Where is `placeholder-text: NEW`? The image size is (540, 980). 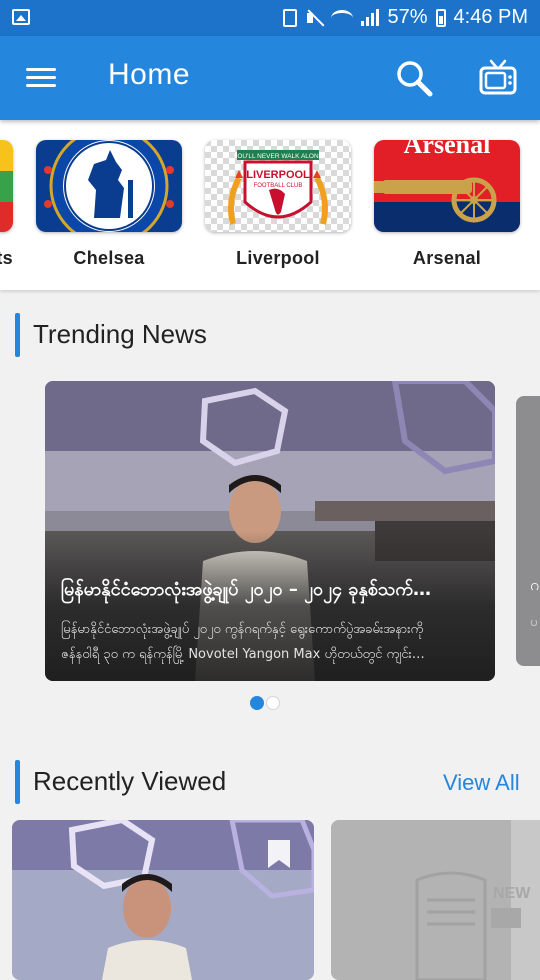
placeholder-text: NEW is located at coordinates (512, 893).